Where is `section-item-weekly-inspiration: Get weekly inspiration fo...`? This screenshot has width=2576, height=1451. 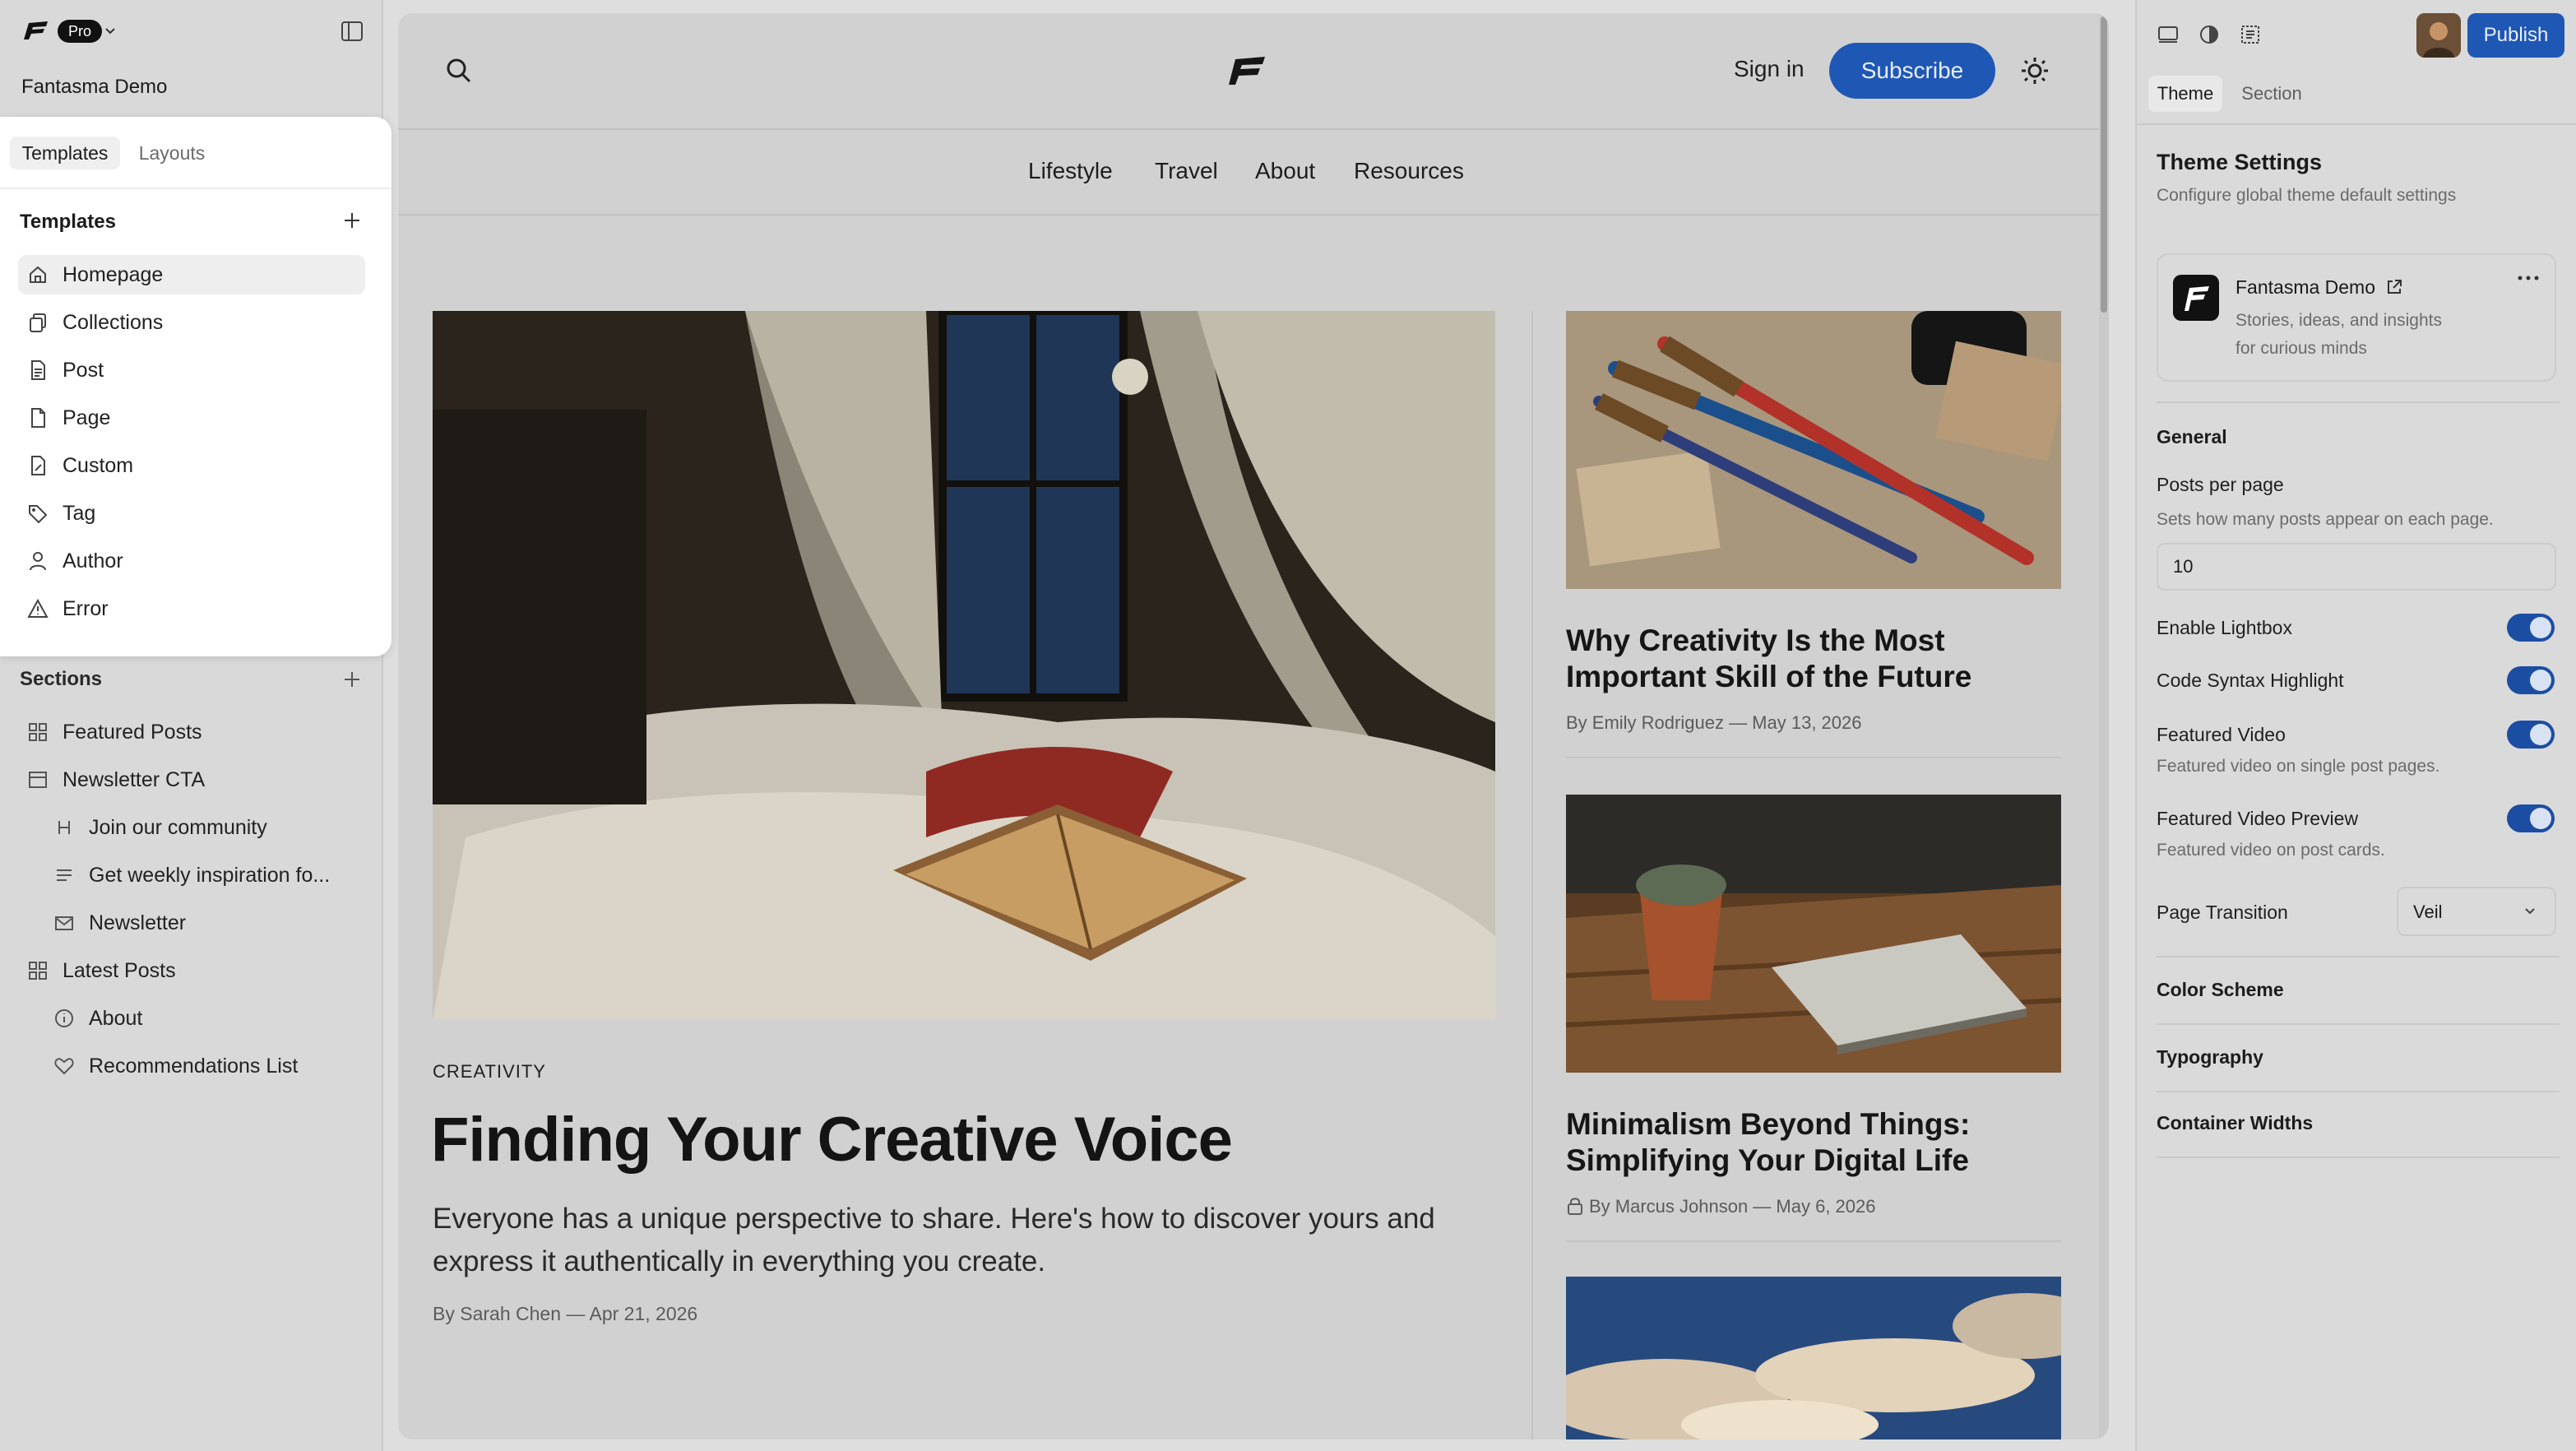 section-item-weekly-inspiration: Get weekly inspiration fo... is located at coordinates (192, 875).